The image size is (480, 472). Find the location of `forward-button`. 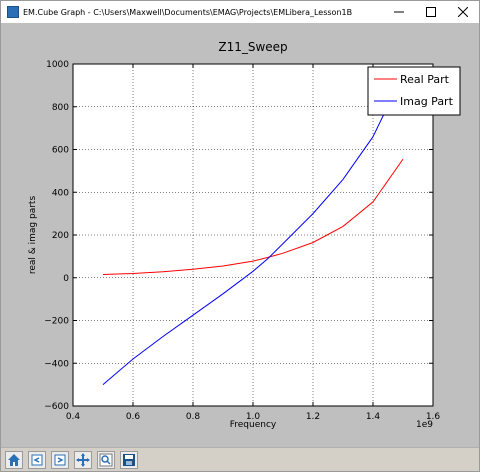

forward-button is located at coordinates (60, 459).